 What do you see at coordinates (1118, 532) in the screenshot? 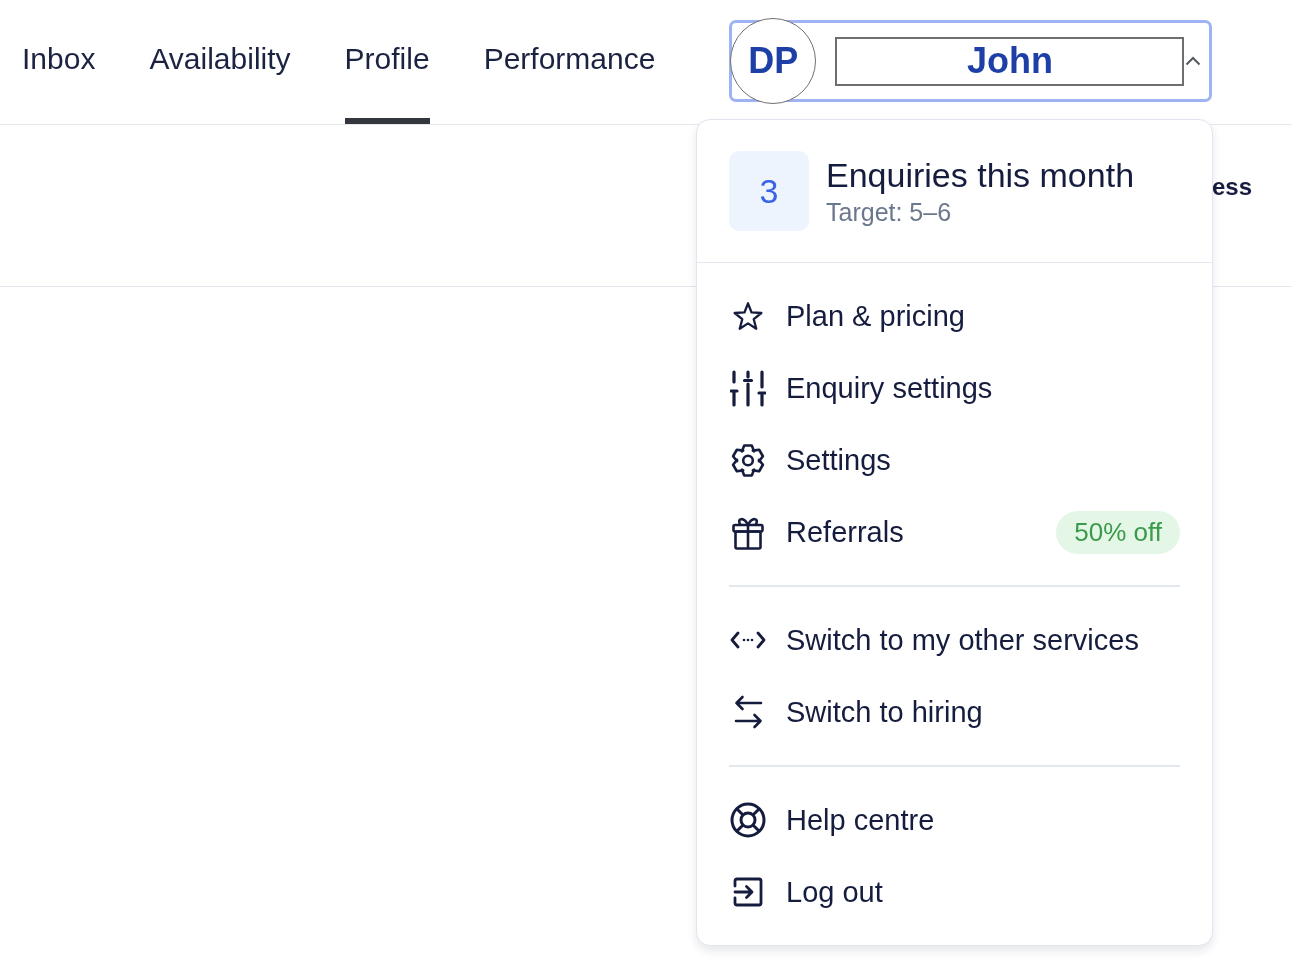
I see `discount-badge: 50% off` at bounding box center [1118, 532].